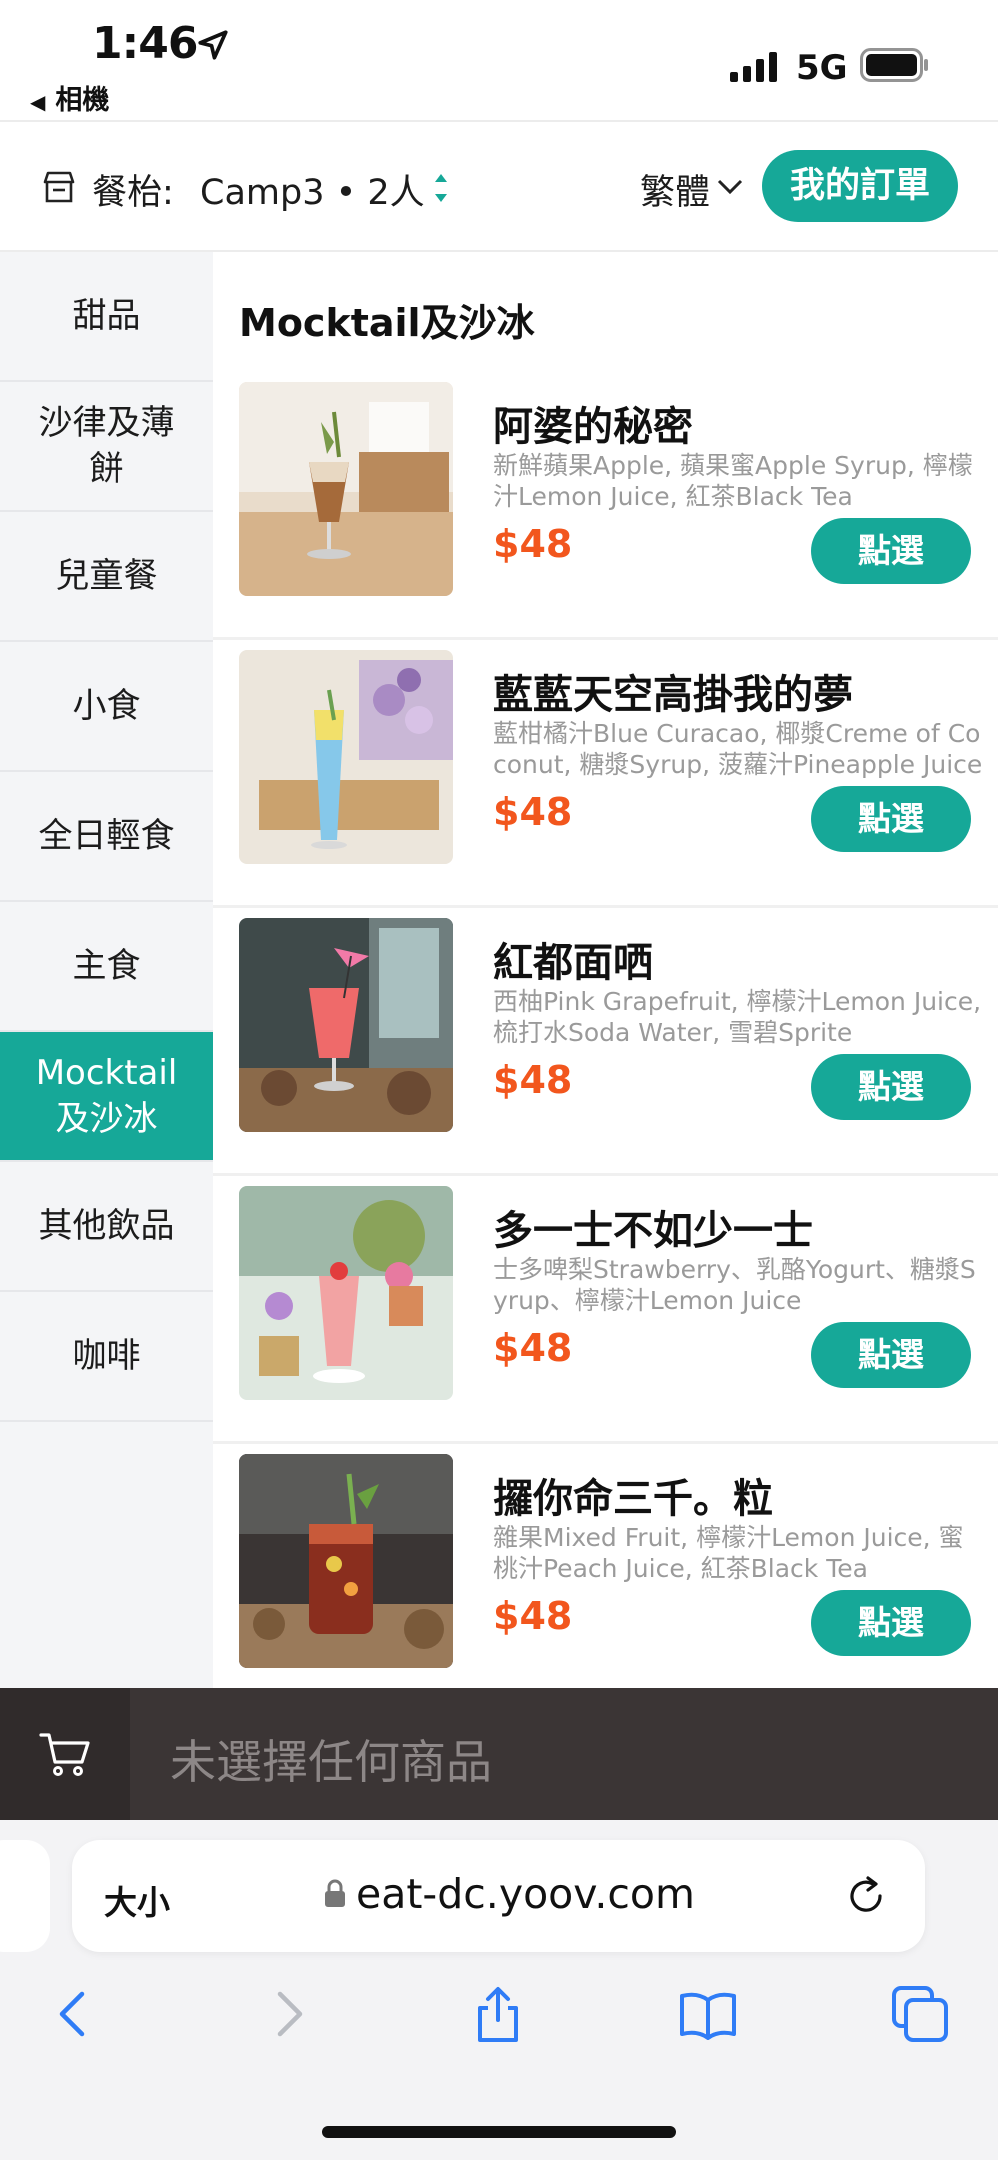 This screenshot has height=2160, width=998. What do you see at coordinates (633, 1495) in the screenshot?
I see `product-name: 攞你命三千。粒` at bounding box center [633, 1495].